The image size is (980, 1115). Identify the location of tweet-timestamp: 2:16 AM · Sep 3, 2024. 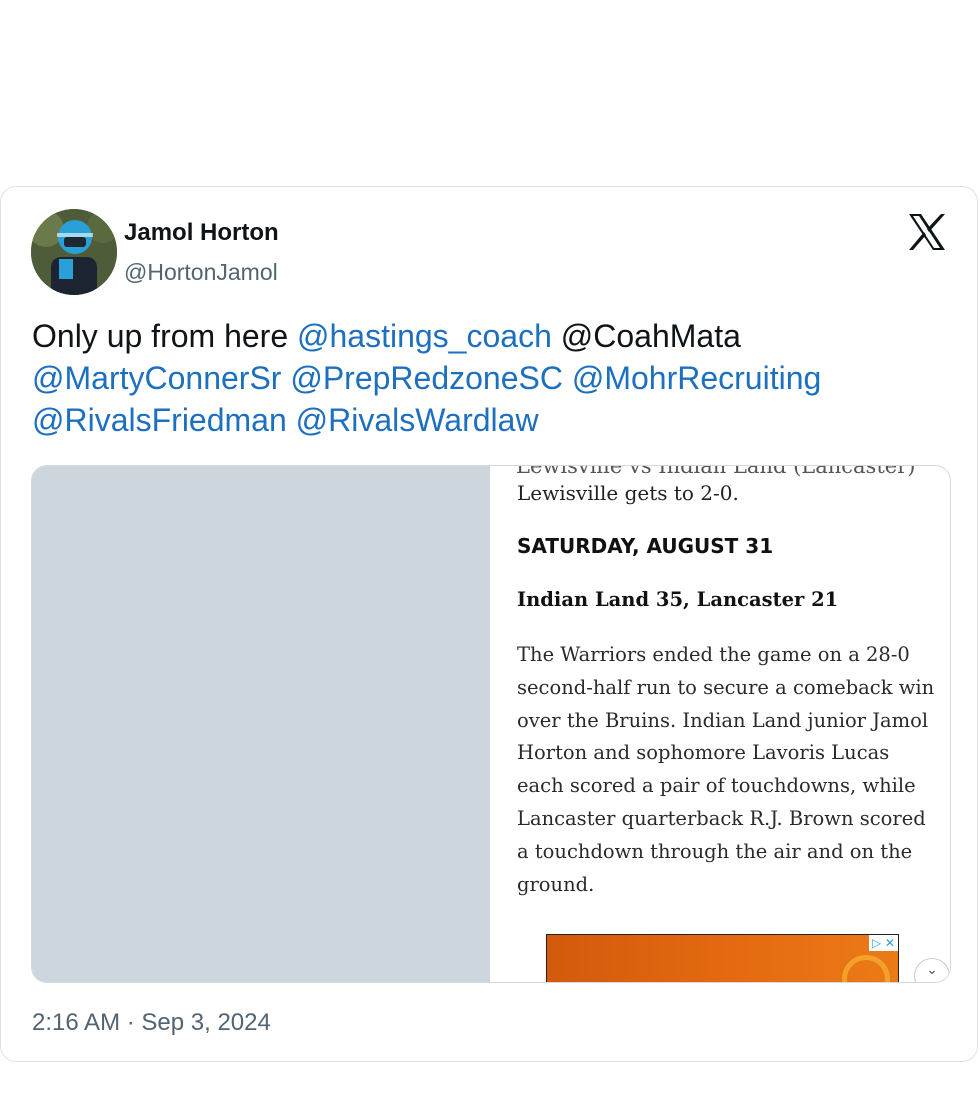
(151, 1023).